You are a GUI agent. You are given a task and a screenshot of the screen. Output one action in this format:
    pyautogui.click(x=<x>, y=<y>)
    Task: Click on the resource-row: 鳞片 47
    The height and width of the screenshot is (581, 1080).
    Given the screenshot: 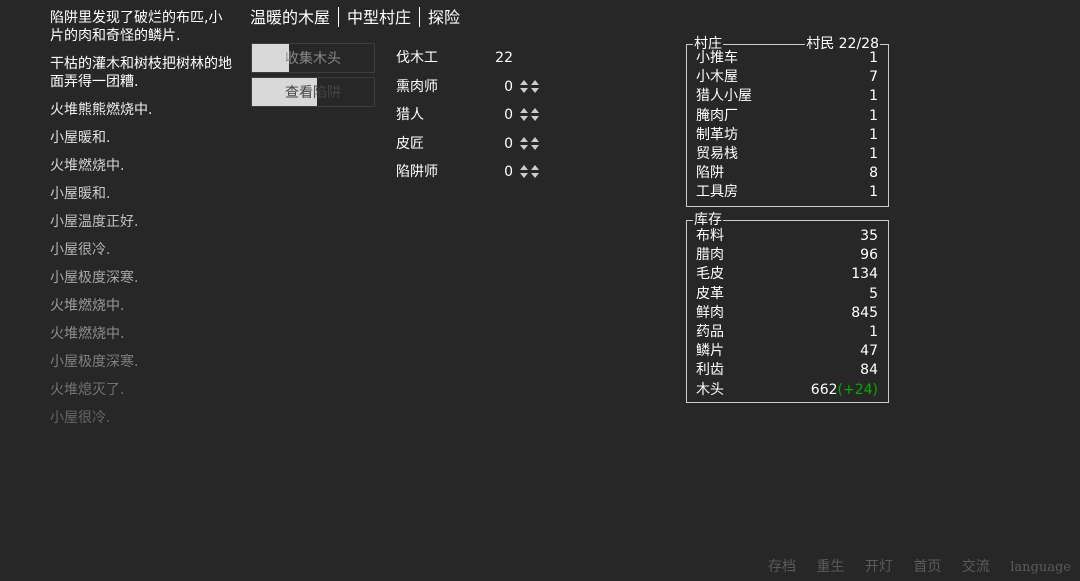 What is the action you would take?
    pyautogui.click(x=787, y=351)
    